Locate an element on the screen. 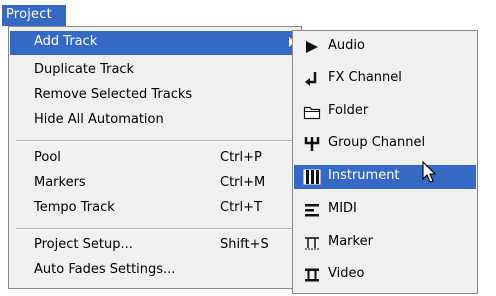  submenu-item-label: Video is located at coordinates (346, 273).